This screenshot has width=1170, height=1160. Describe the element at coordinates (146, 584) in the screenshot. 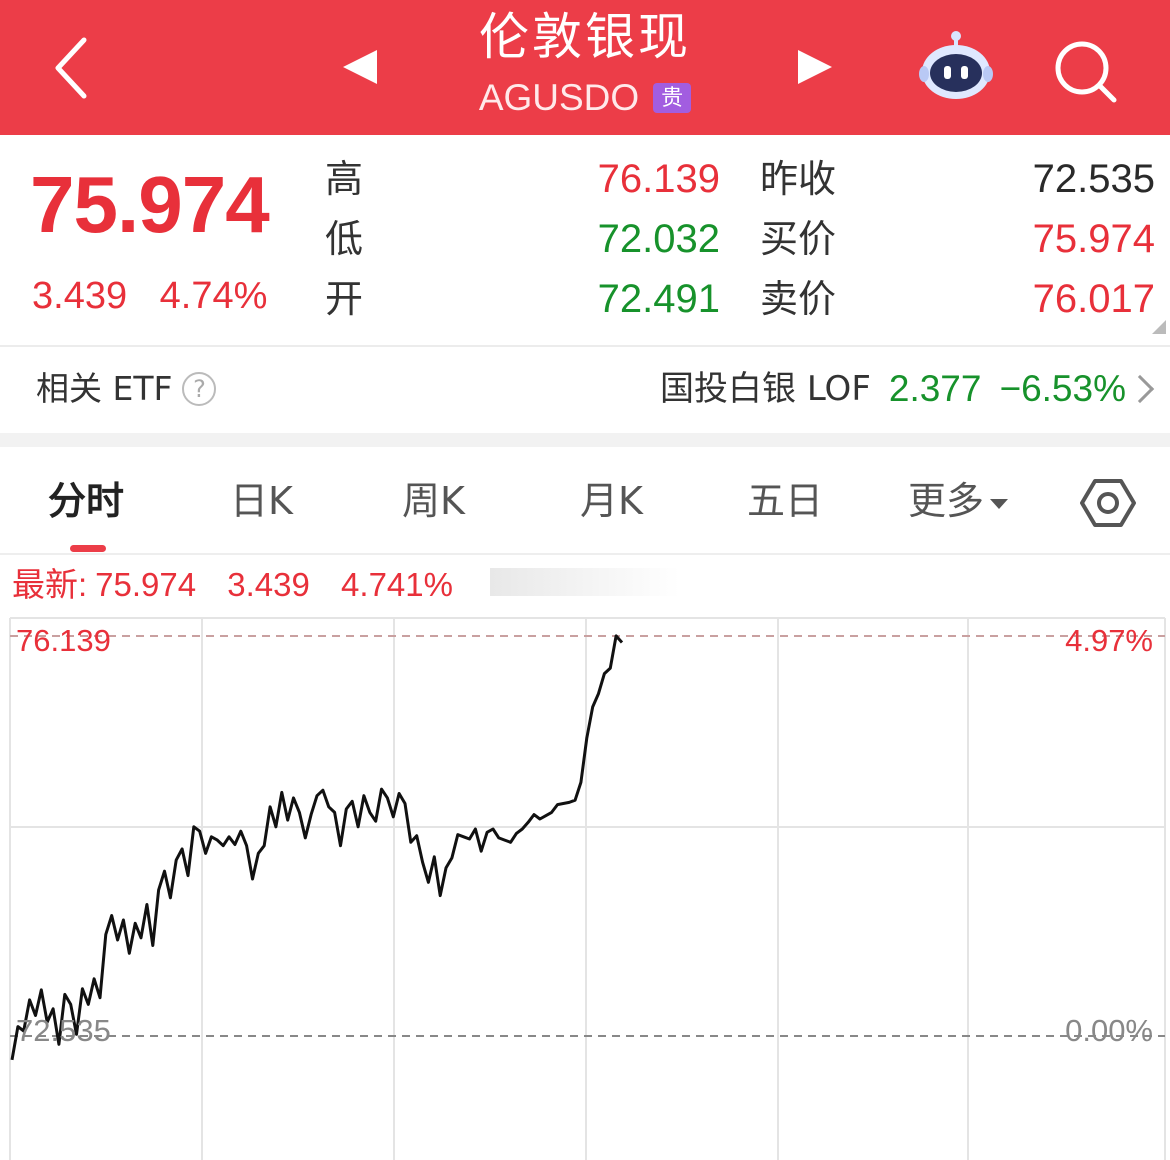

I see `legend-latest-value: 75.974` at that location.